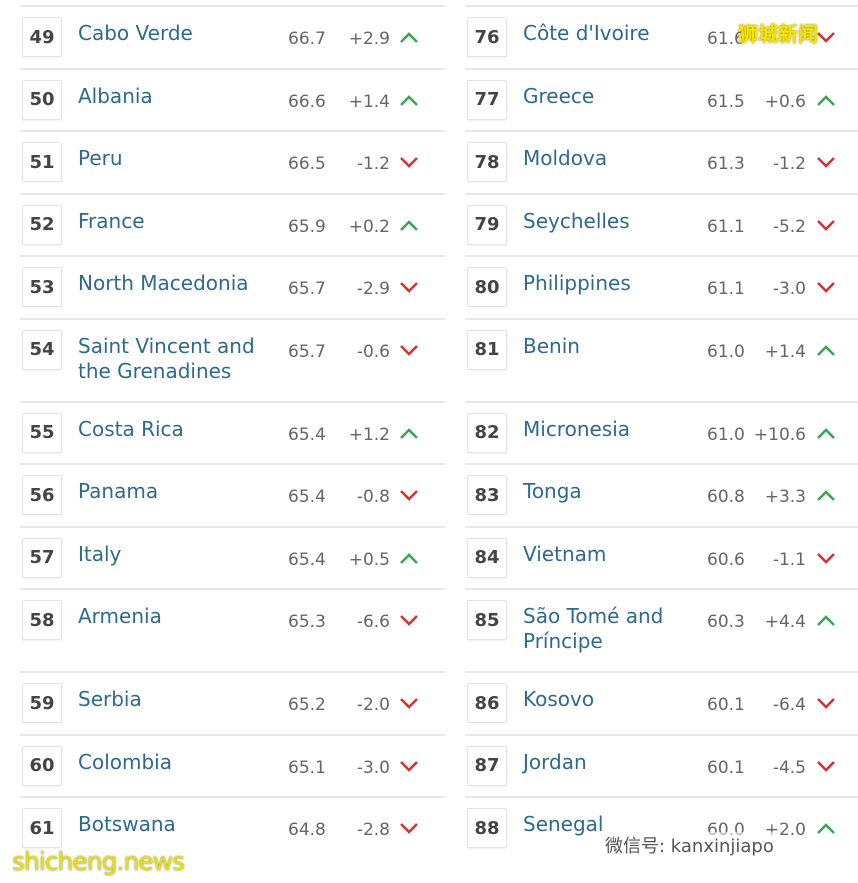 The width and height of the screenshot is (858, 883). I want to click on ranking-row: 87 Jordan 60.1 -4.5, so click(661, 765).